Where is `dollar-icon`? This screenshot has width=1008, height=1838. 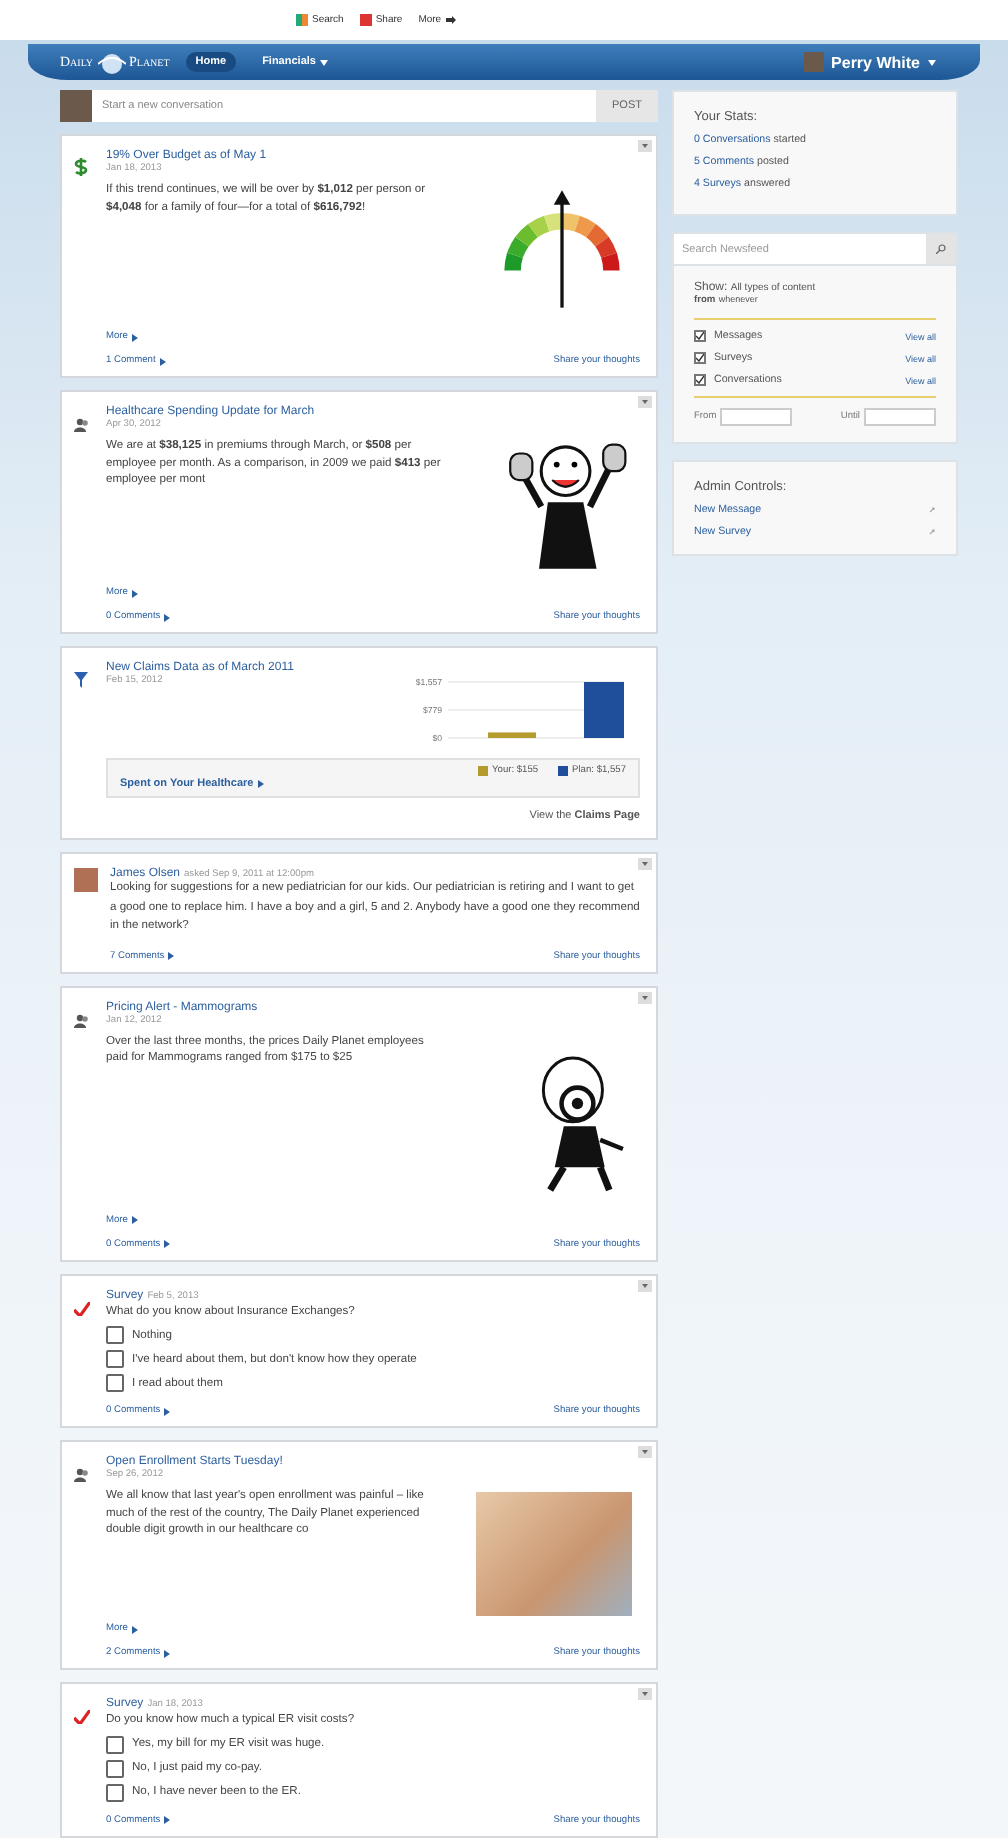
dollar-icon is located at coordinates (81, 167).